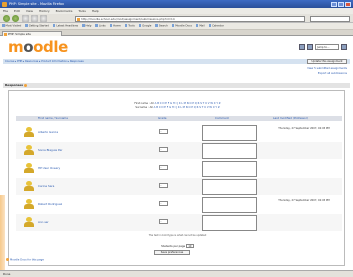  Describe the element at coordinates (81, 11) in the screenshot. I see `menu-tools: Tools` at that location.